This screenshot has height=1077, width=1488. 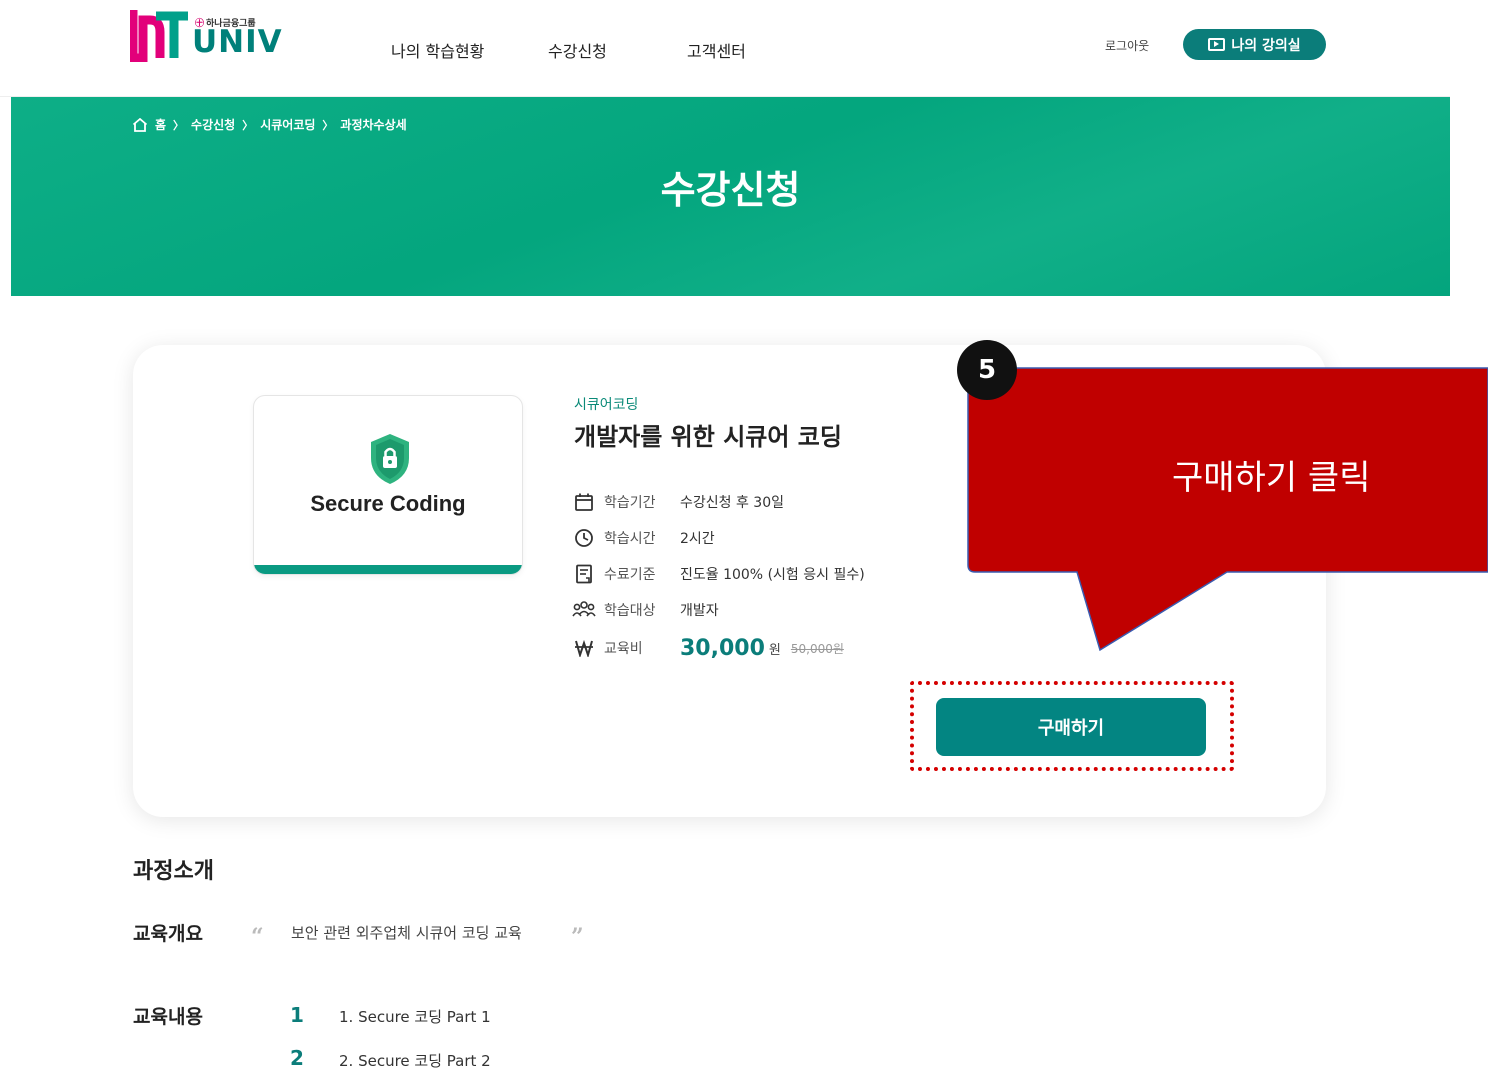 What do you see at coordinates (388, 485) in the screenshot?
I see `course-thumbnail: Secure Coding` at bounding box center [388, 485].